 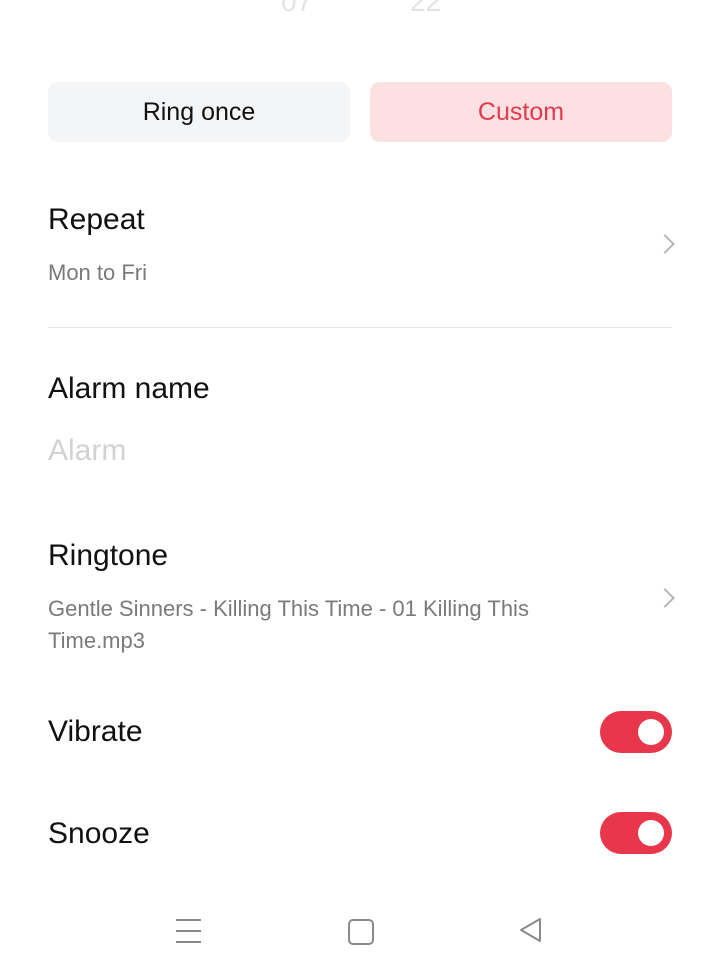 I want to click on divider, so click(x=360, y=327).